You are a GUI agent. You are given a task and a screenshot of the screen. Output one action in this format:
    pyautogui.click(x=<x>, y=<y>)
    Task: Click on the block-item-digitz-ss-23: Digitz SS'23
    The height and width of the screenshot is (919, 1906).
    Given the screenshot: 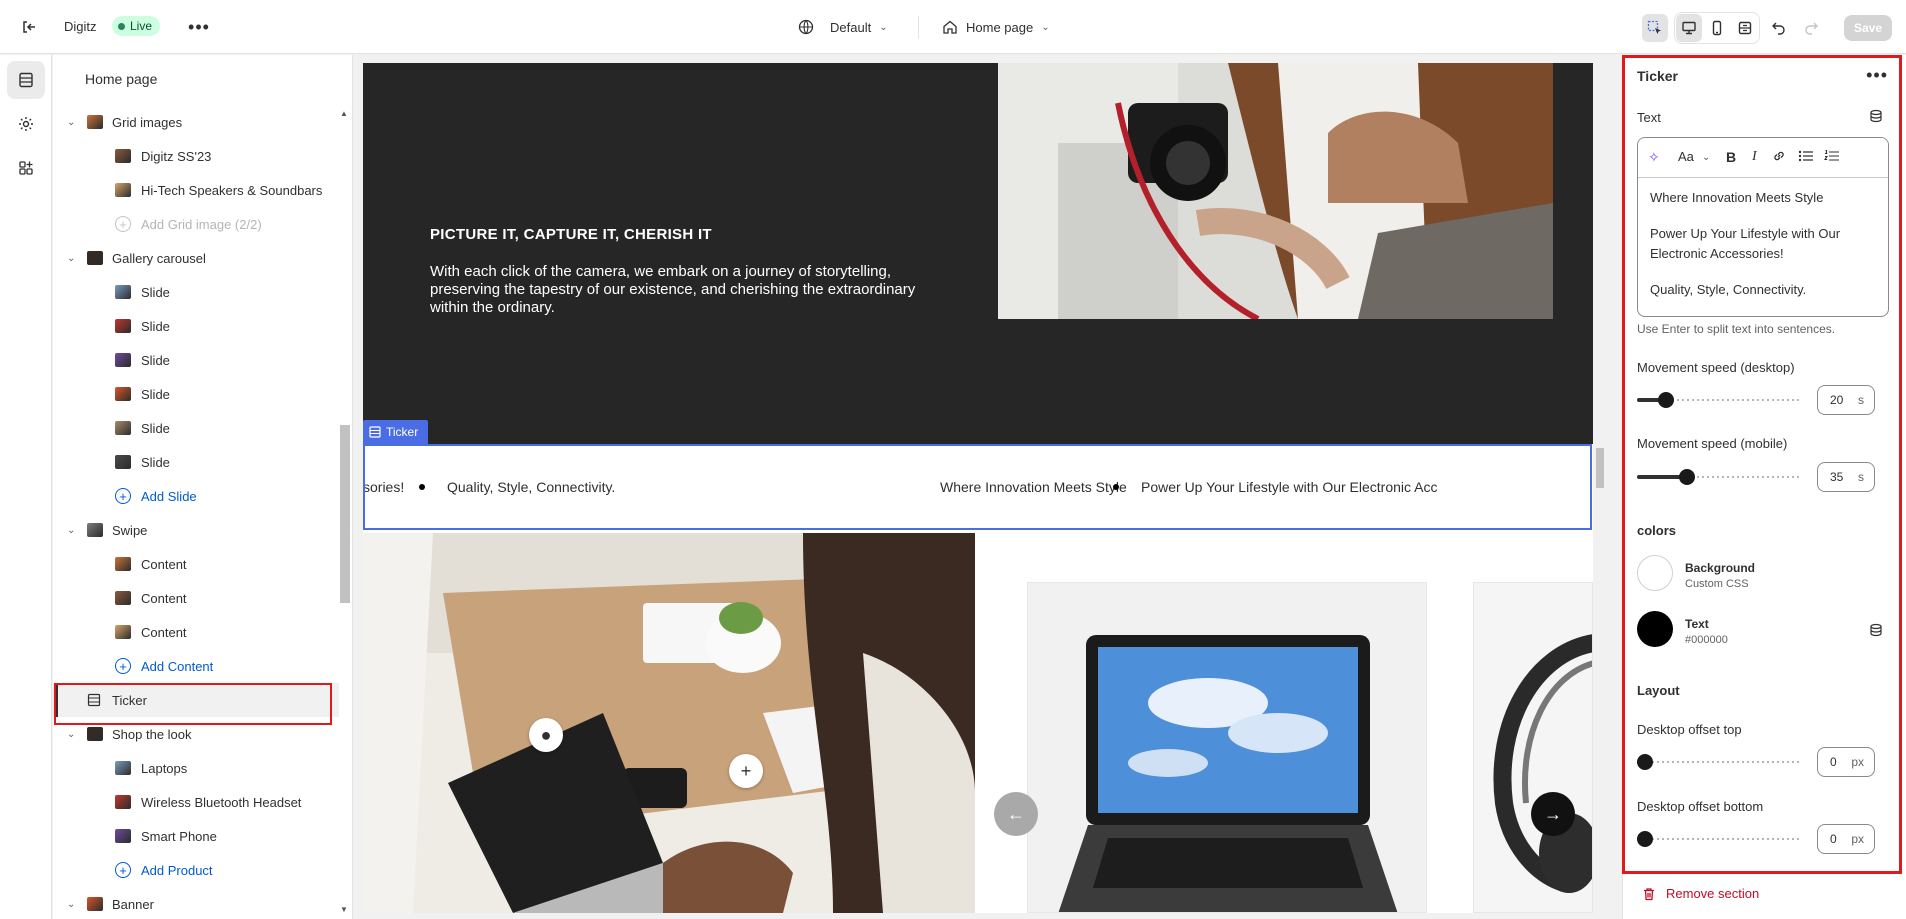 What is the action you would take?
    pyautogui.click(x=196, y=156)
    